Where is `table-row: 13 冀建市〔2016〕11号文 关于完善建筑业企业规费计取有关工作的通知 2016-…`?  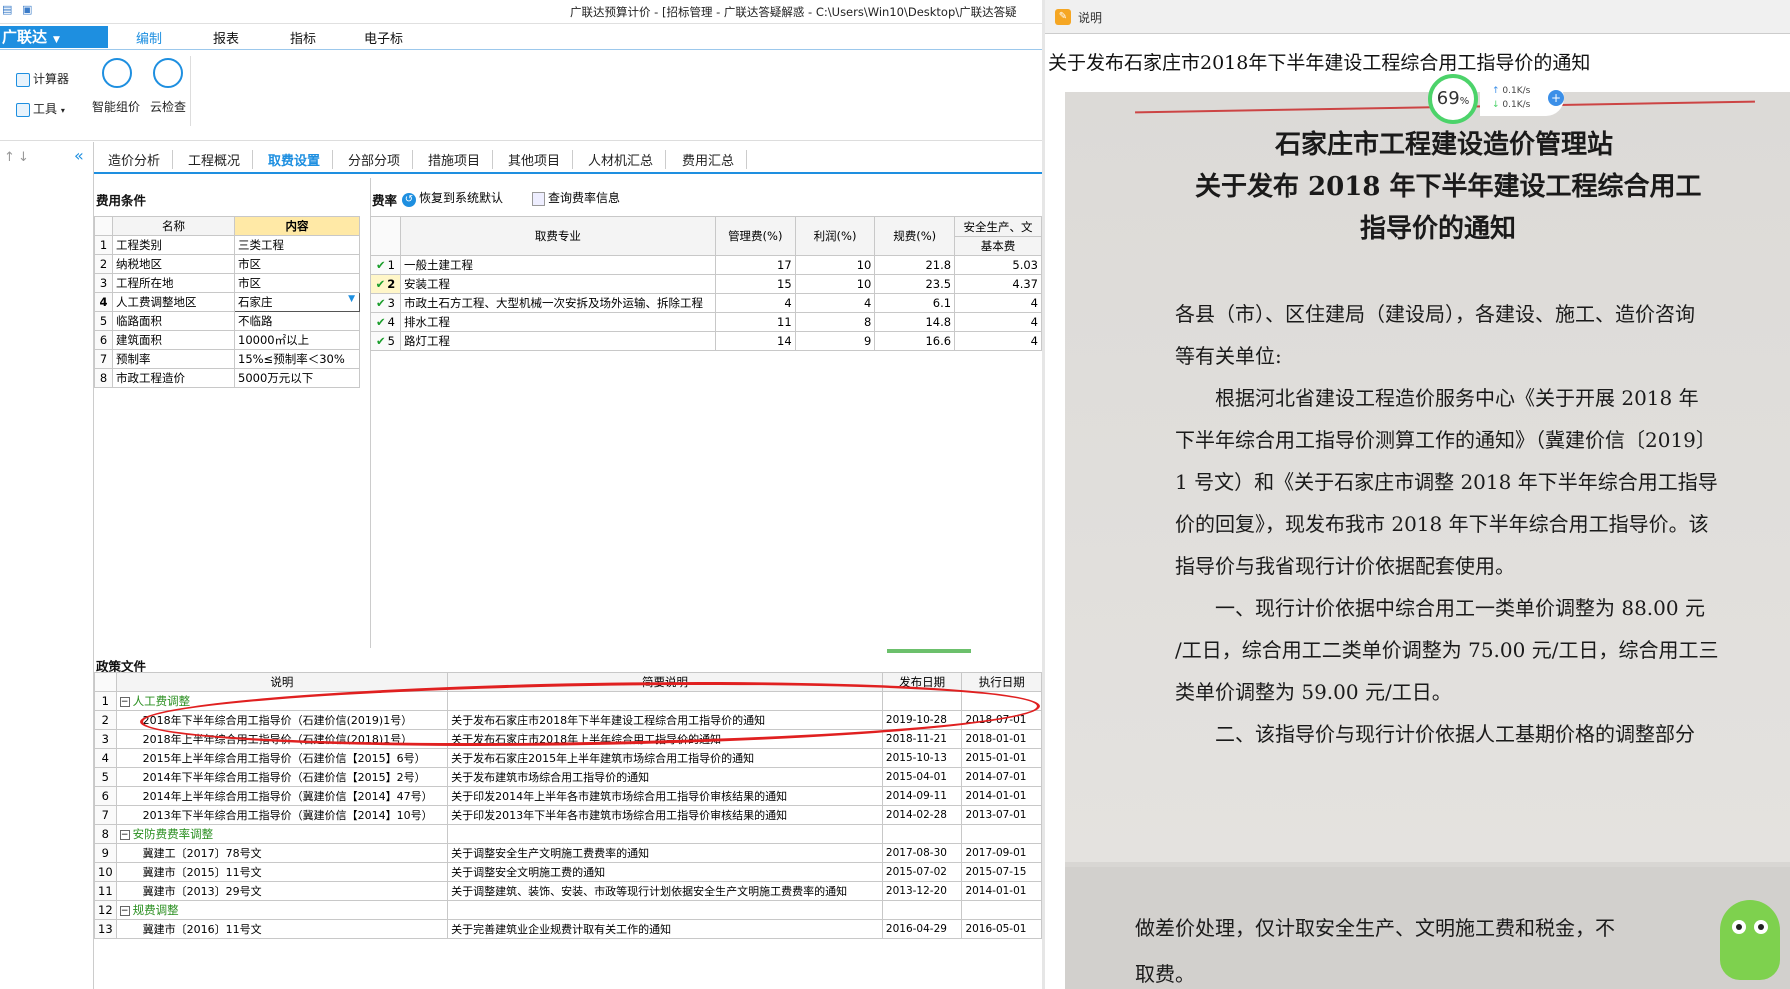 table-row: 13 冀建市〔2016〕11号文 关于完善建筑业企业规费计取有关工作的通知 2016-… is located at coordinates (568, 929).